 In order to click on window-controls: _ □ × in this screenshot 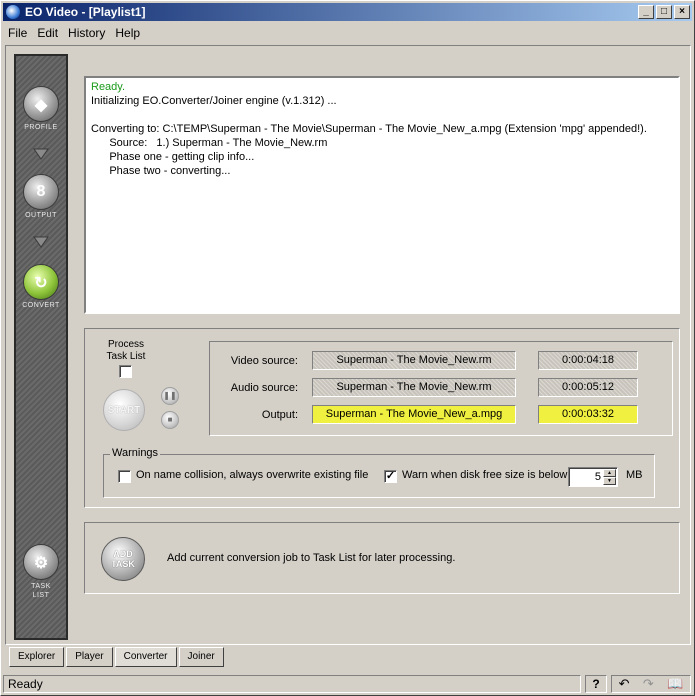, I will do `click(663, 12)`.